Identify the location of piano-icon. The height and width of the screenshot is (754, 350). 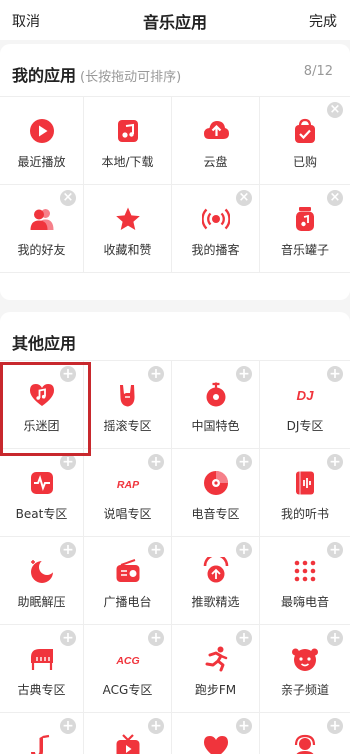
(42, 659).